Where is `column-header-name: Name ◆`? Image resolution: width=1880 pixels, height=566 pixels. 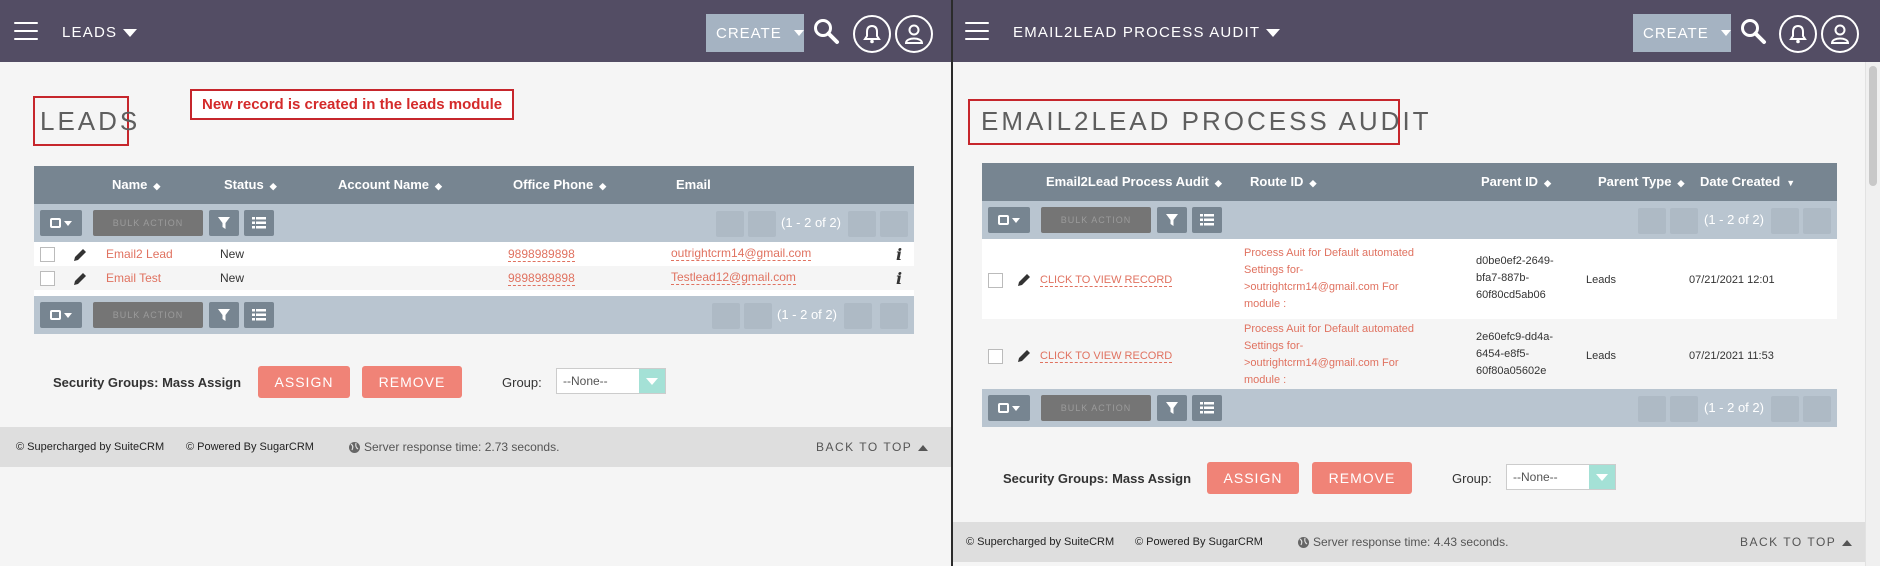 column-header-name: Name ◆ is located at coordinates (136, 185).